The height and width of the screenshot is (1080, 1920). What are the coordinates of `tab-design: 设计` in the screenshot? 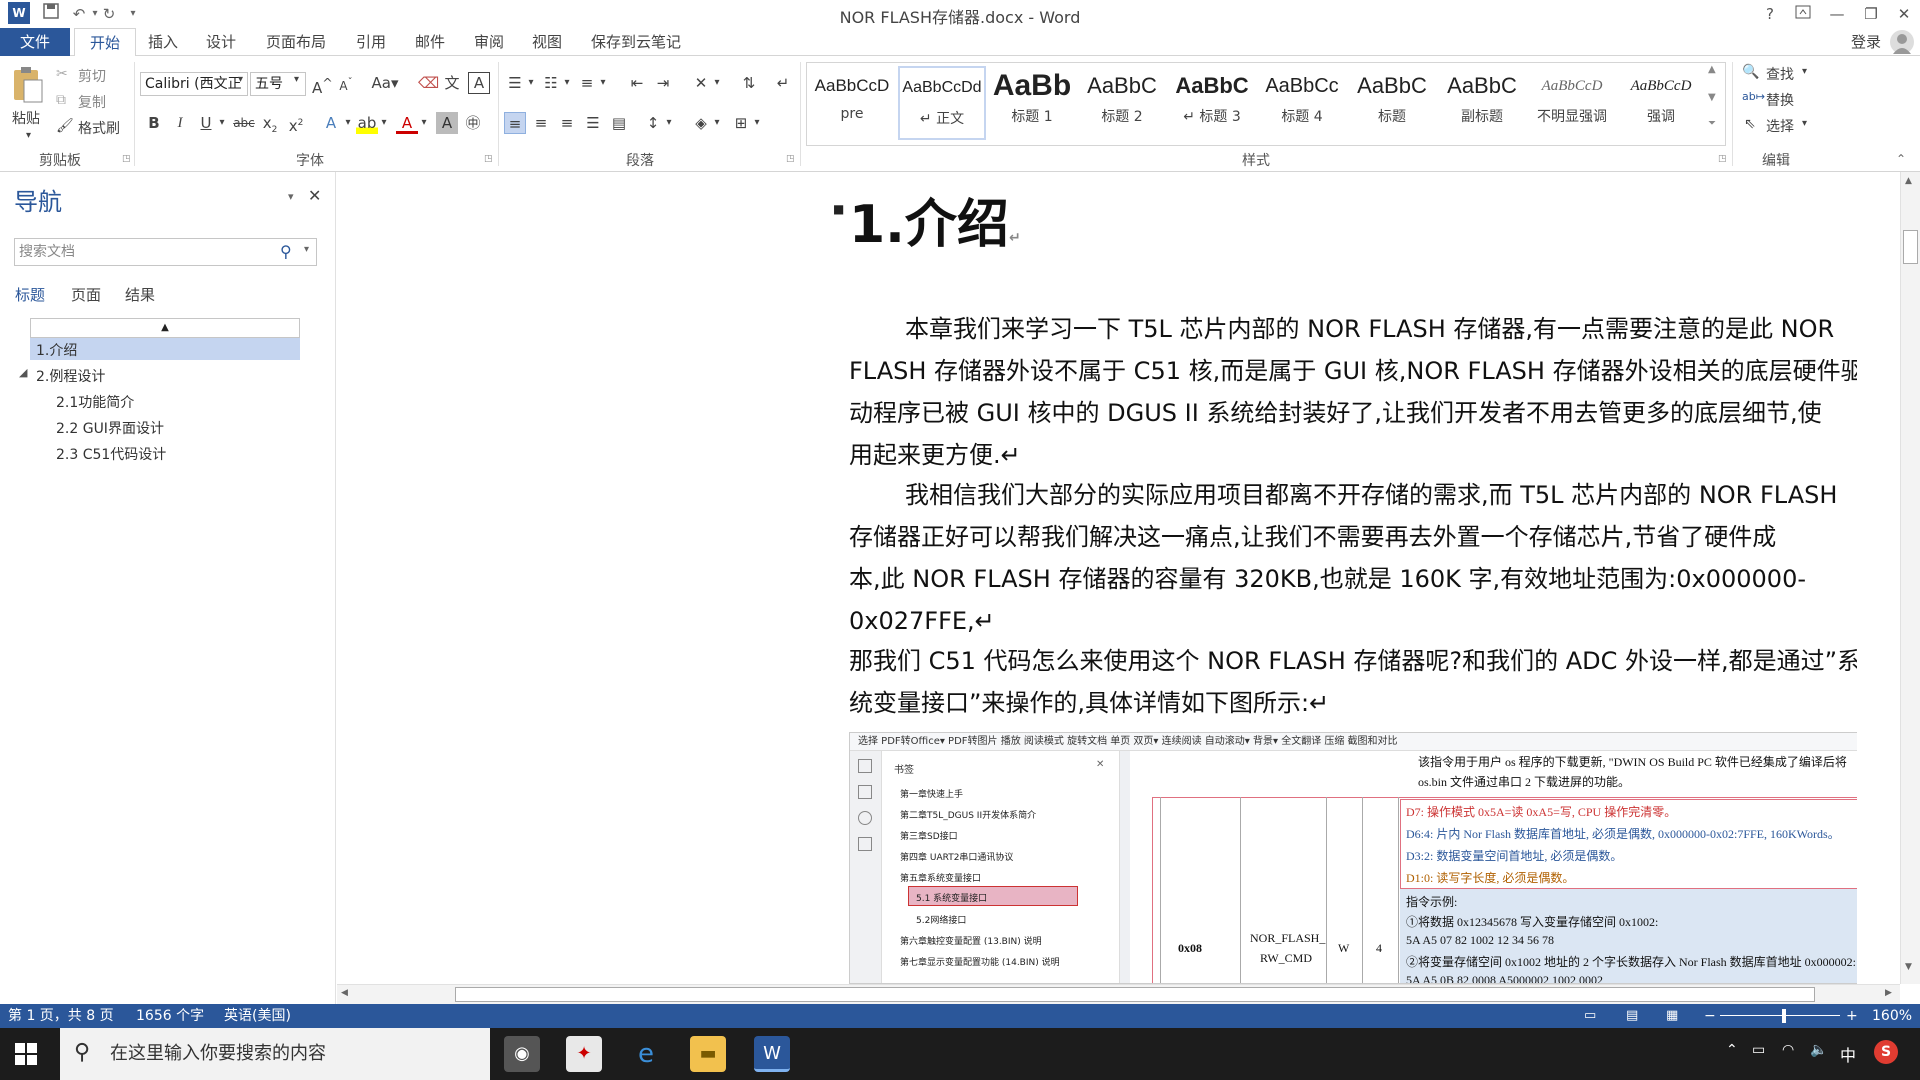 It's located at (221, 42).